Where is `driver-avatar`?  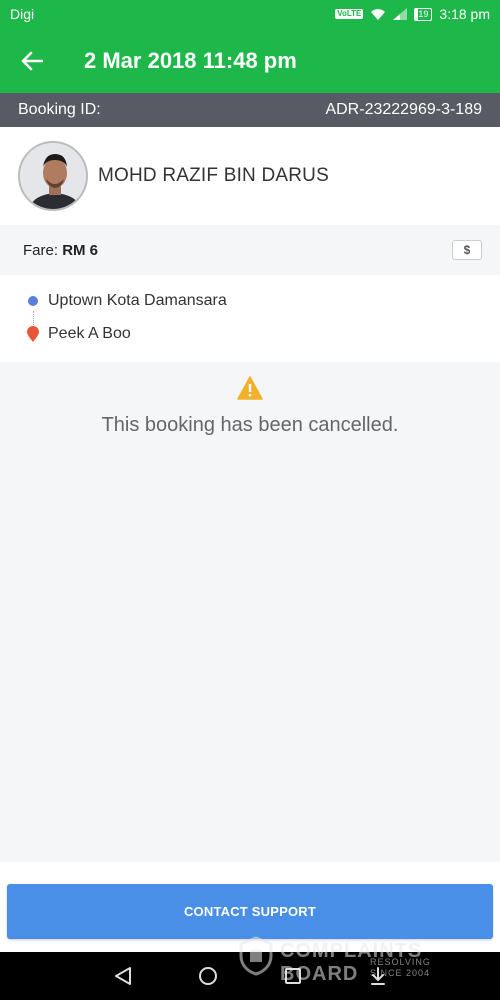
driver-avatar is located at coordinates (53, 176).